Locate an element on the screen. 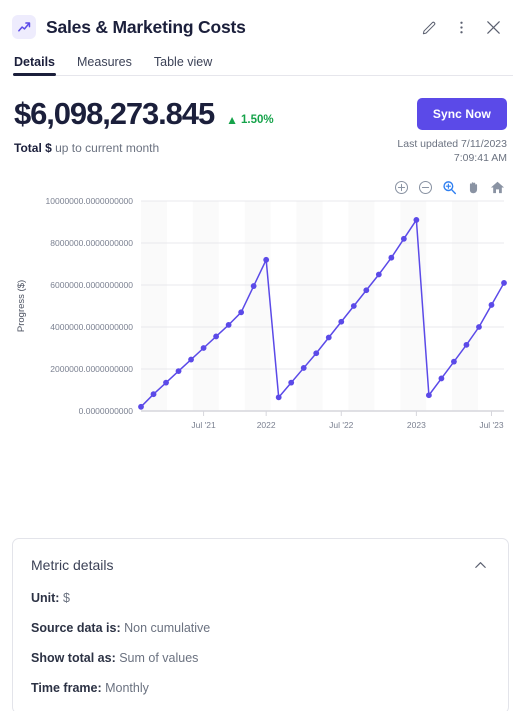 The height and width of the screenshot is (711, 521). arrow-up-icon: ▲ is located at coordinates (232, 120).